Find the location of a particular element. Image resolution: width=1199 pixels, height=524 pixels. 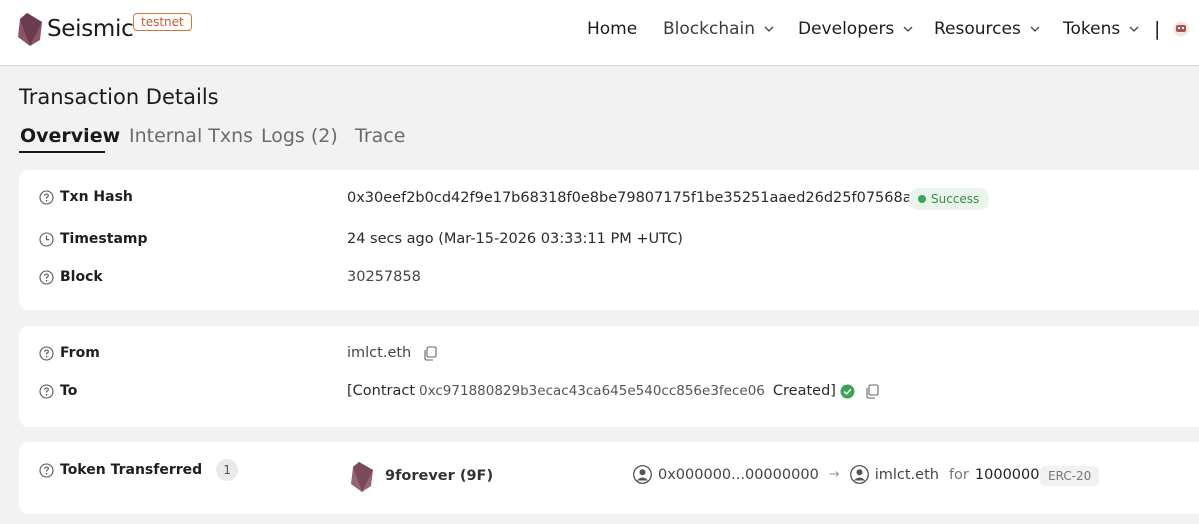

nav-home-label: Home is located at coordinates (612, 29).